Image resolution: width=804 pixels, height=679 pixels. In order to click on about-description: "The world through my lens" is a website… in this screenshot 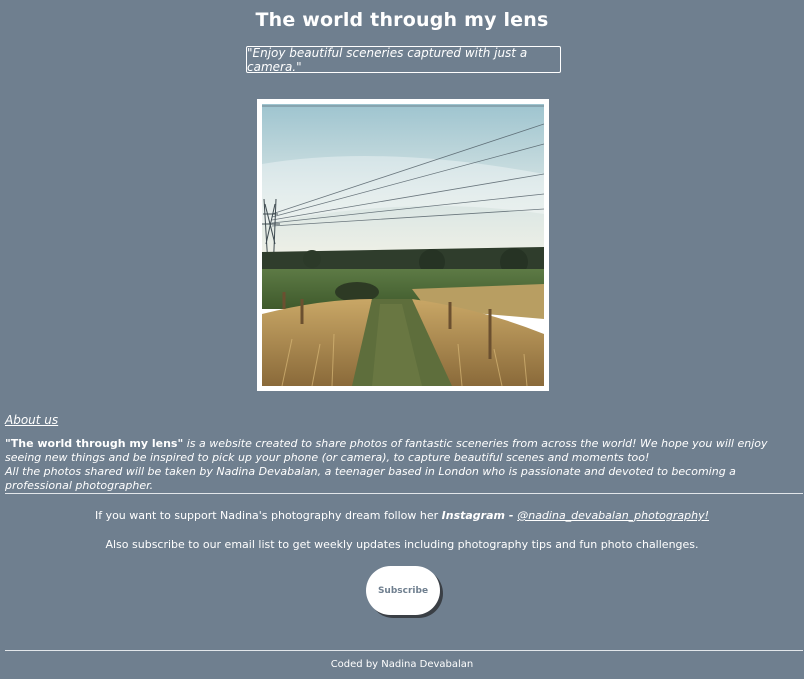, I will do `click(404, 465)`.